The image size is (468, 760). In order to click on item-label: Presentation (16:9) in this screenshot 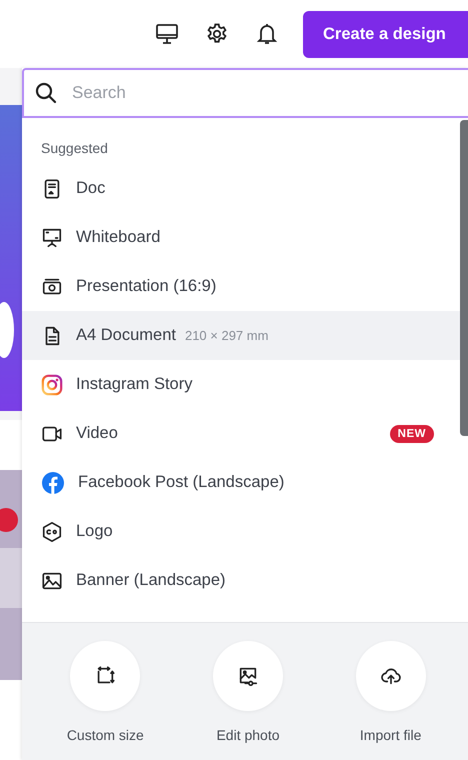, I will do `click(146, 286)`.